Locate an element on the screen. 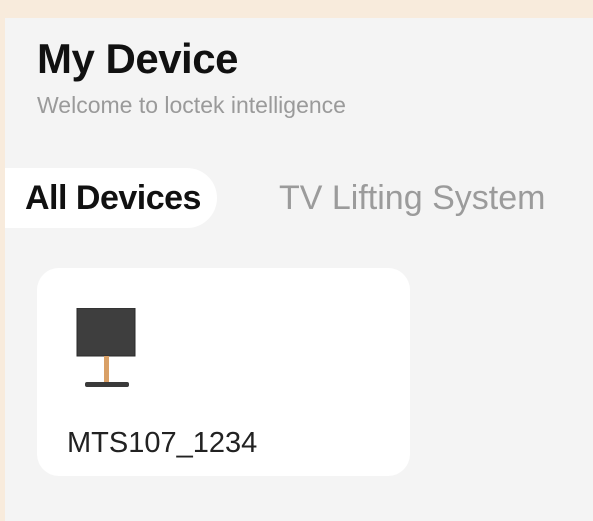 Image resolution: width=593 pixels, height=521 pixels. tab-all-devices: All Devices is located at coordinates (111, 198).